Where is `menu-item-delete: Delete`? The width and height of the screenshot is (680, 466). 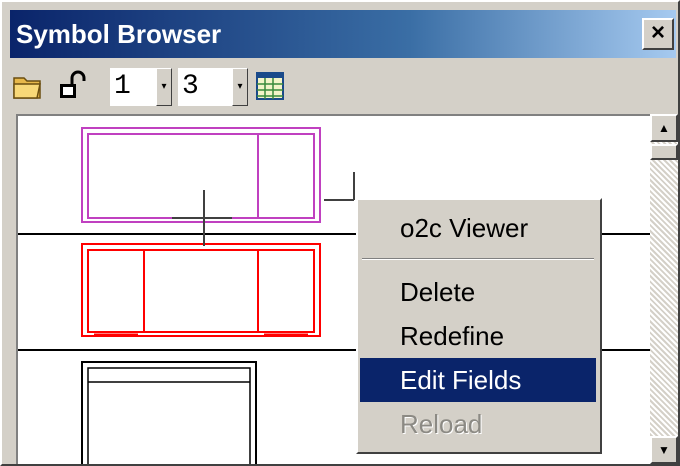
menu-item-delete: Delete is located at coordinates (478, 292).